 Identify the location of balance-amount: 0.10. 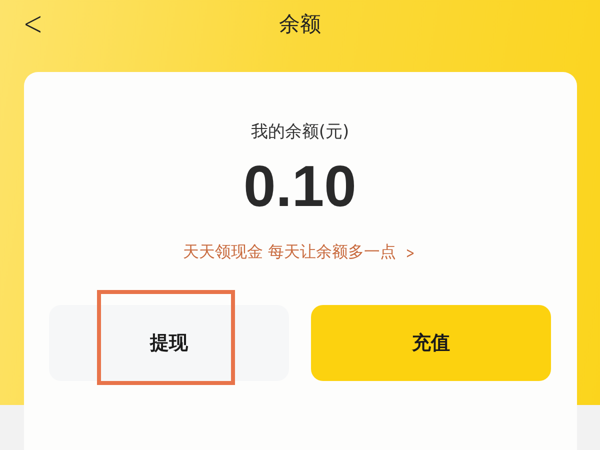
(300, 186).